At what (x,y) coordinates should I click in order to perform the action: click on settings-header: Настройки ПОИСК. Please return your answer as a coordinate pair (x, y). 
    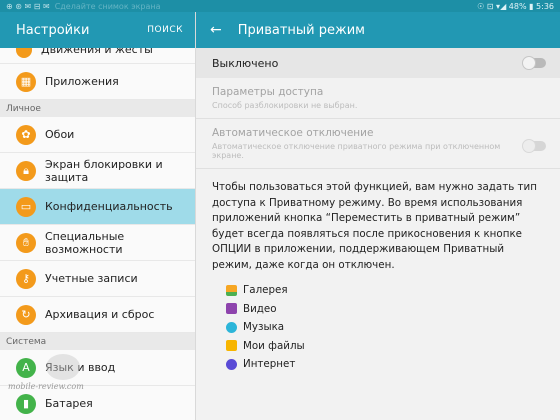
    Looking at the image, I should click on (97, 30).